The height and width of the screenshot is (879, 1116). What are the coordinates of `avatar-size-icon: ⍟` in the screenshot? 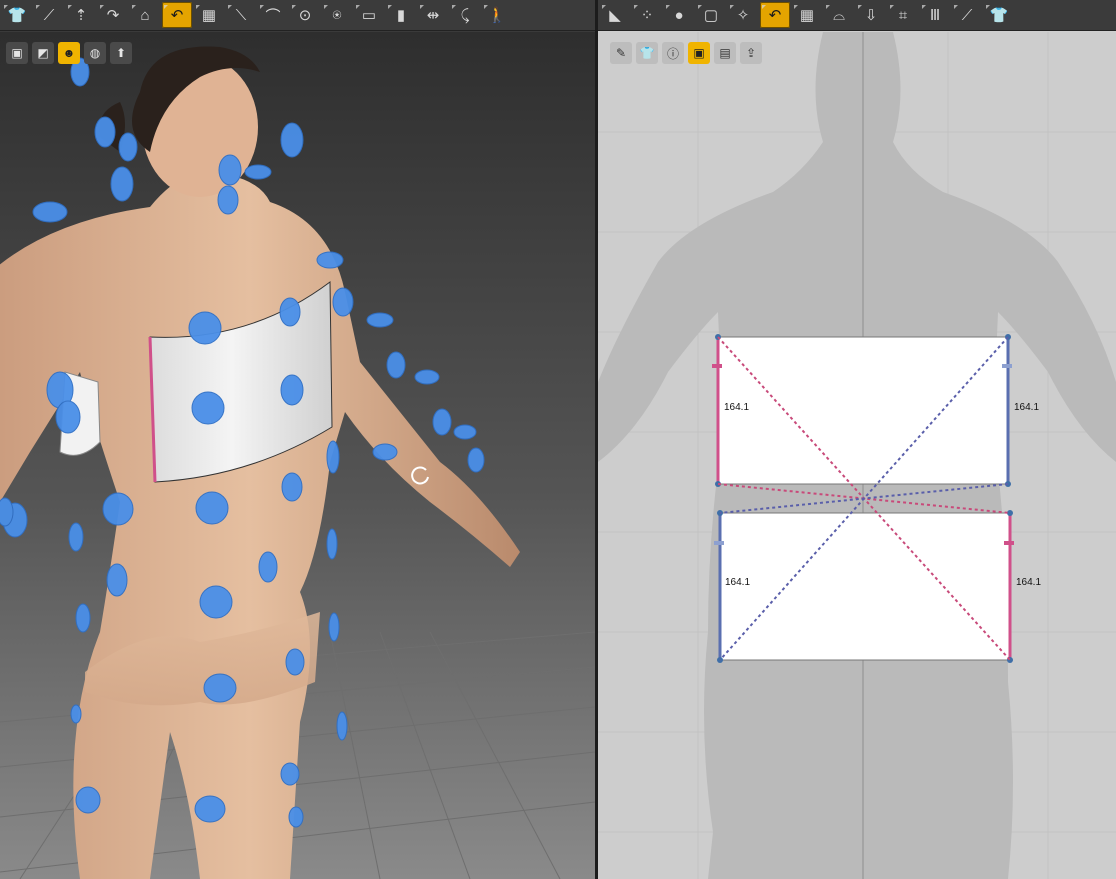 It's located at (337, 15).